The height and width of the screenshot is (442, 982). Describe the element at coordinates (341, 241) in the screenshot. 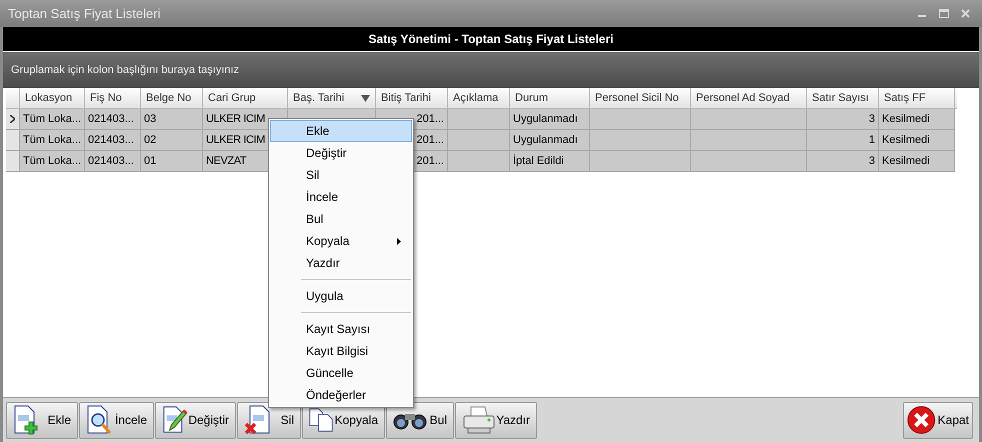

I see `menu-item: Kopyala` at that location.